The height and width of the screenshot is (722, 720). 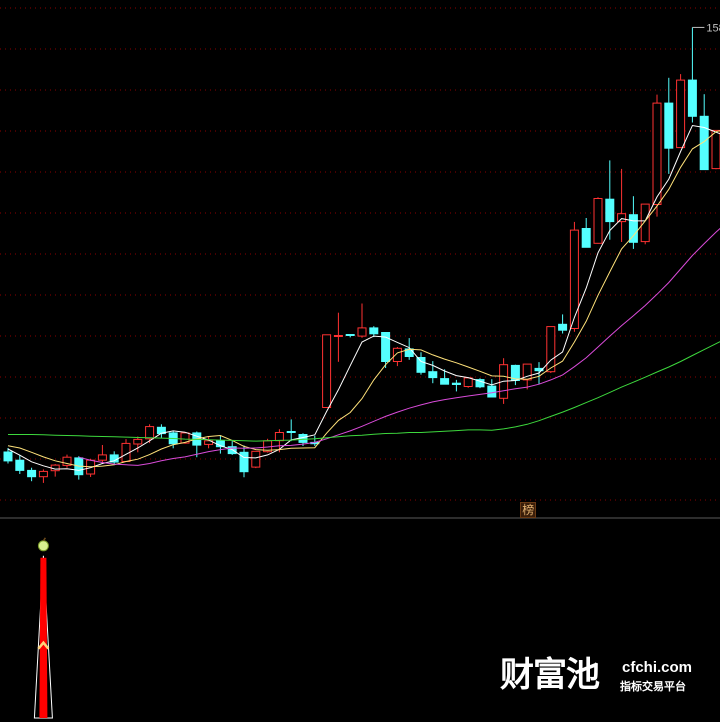 I want to click on apple-icon, so click(x=43, y=546).